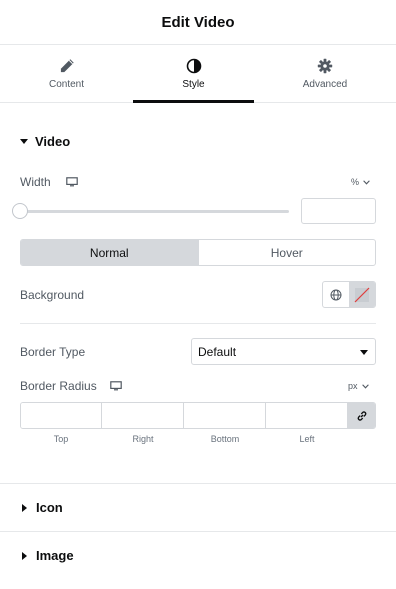  Describe the element at coordinates (325, 84) in the screenshot. I see `tab-advanced-label: Advanced` at that location.